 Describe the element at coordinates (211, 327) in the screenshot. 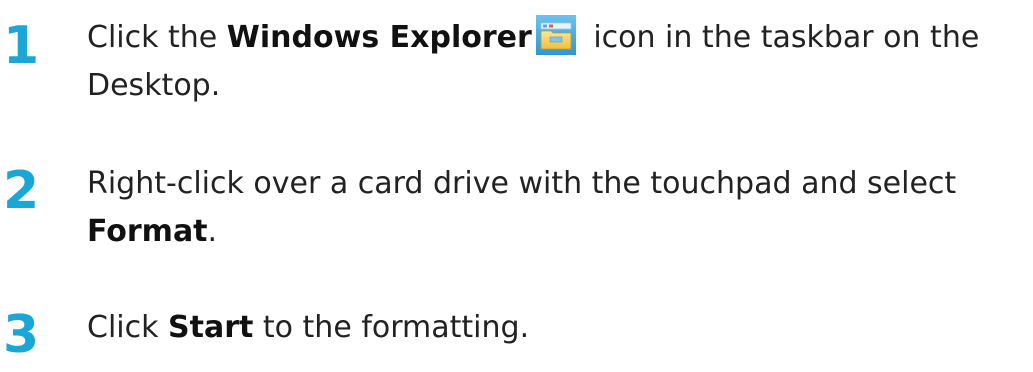

I see `step-text-bold: Start` at that location.